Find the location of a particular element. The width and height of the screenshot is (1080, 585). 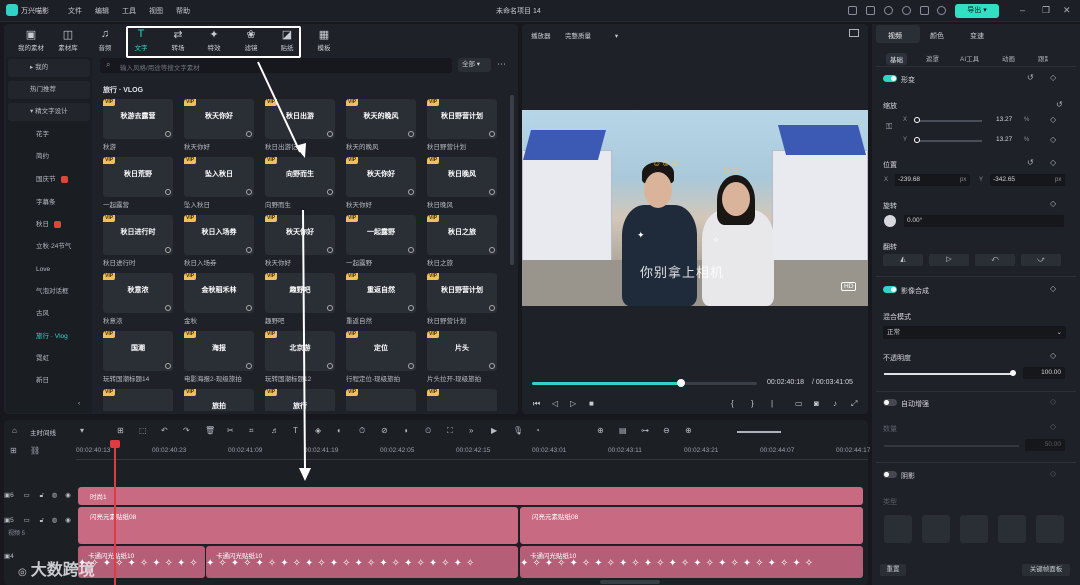

text-template-card: VIP 秋意浓 is located at coordinates (138, 293).